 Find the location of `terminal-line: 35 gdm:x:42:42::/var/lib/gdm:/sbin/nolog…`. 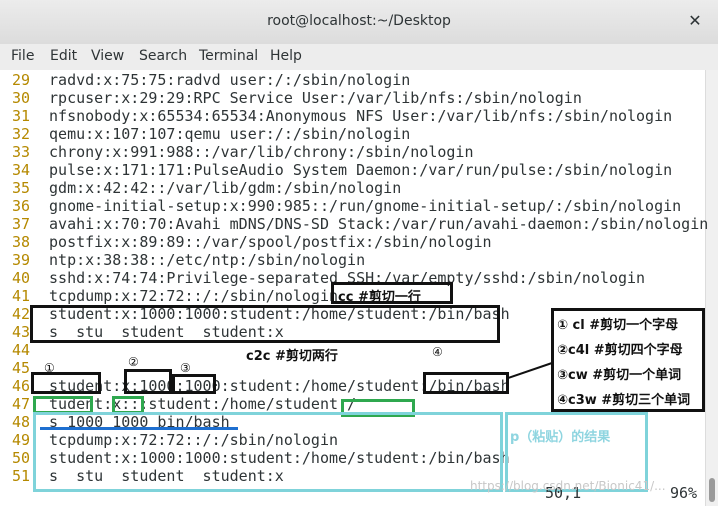

terminal-line: 35 gdm:x:42:42::/var/lib/gdm:/sbin/nolog… is located at coordinates (206, 188).